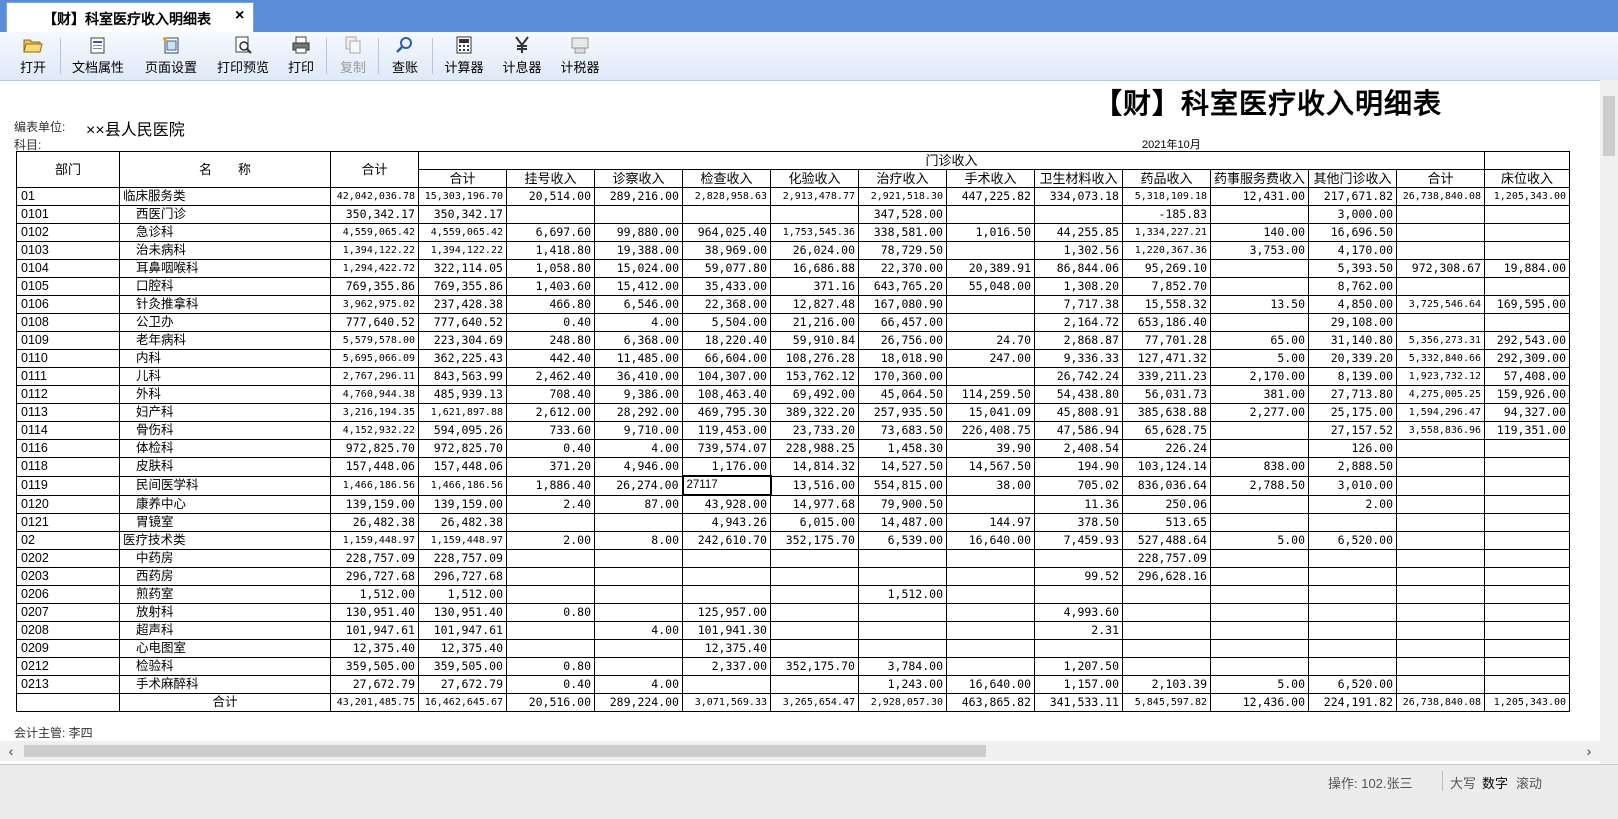  I want to click on cell-value: 45,808.91, so click(1078, 412).